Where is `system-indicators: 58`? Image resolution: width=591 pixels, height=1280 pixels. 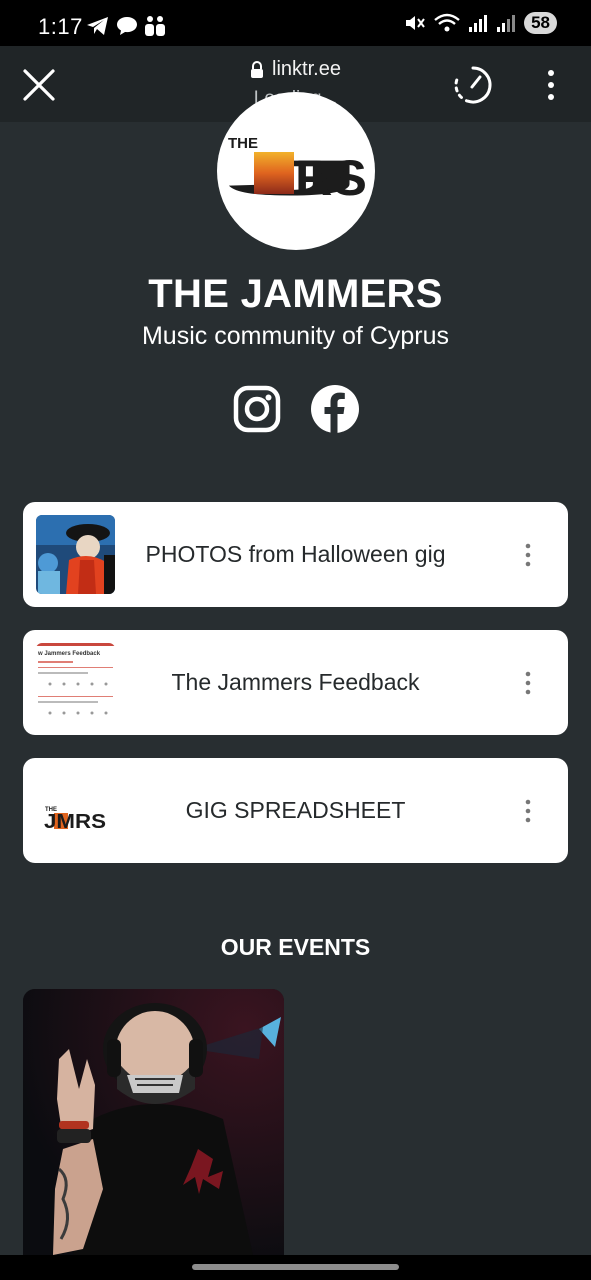
system-indicators: 58 is located at coordinates (480, 23).